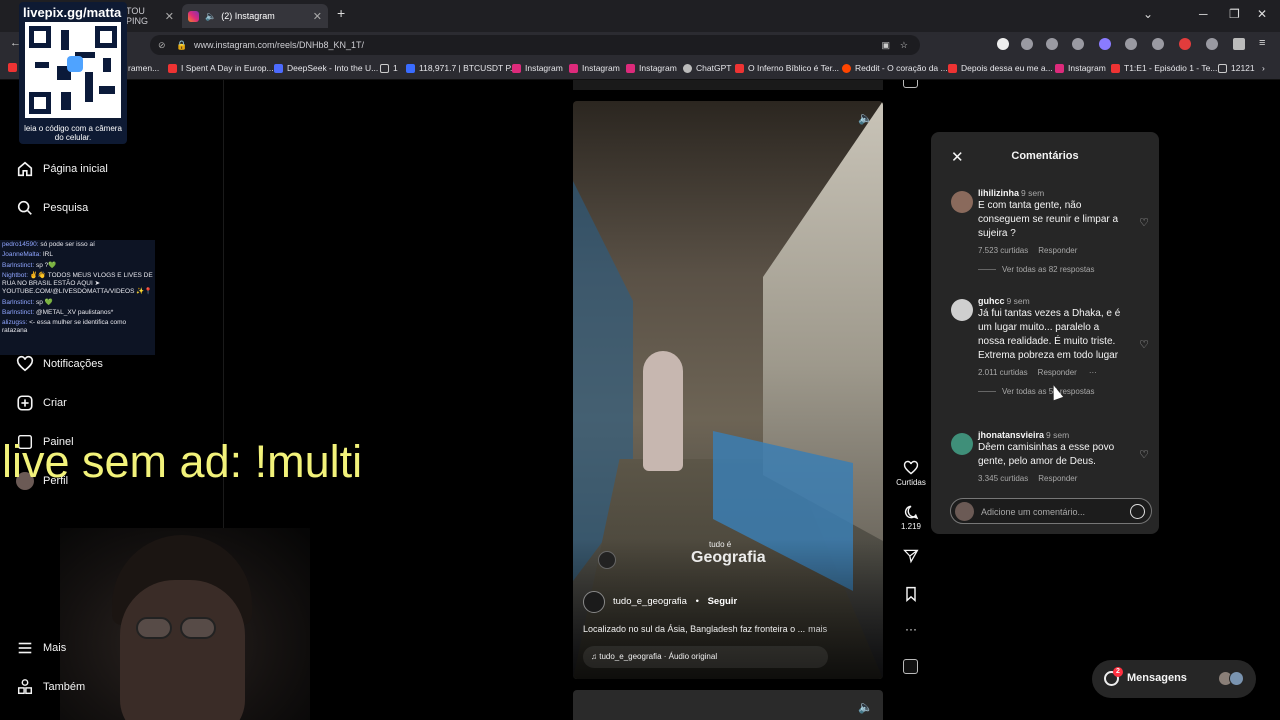 The image size is (1280, 720). Describe the element at coordinates (255, 16) in the screenshot. I see `tab-instagram: 🔈 (2) Instagram ✕` at that location.